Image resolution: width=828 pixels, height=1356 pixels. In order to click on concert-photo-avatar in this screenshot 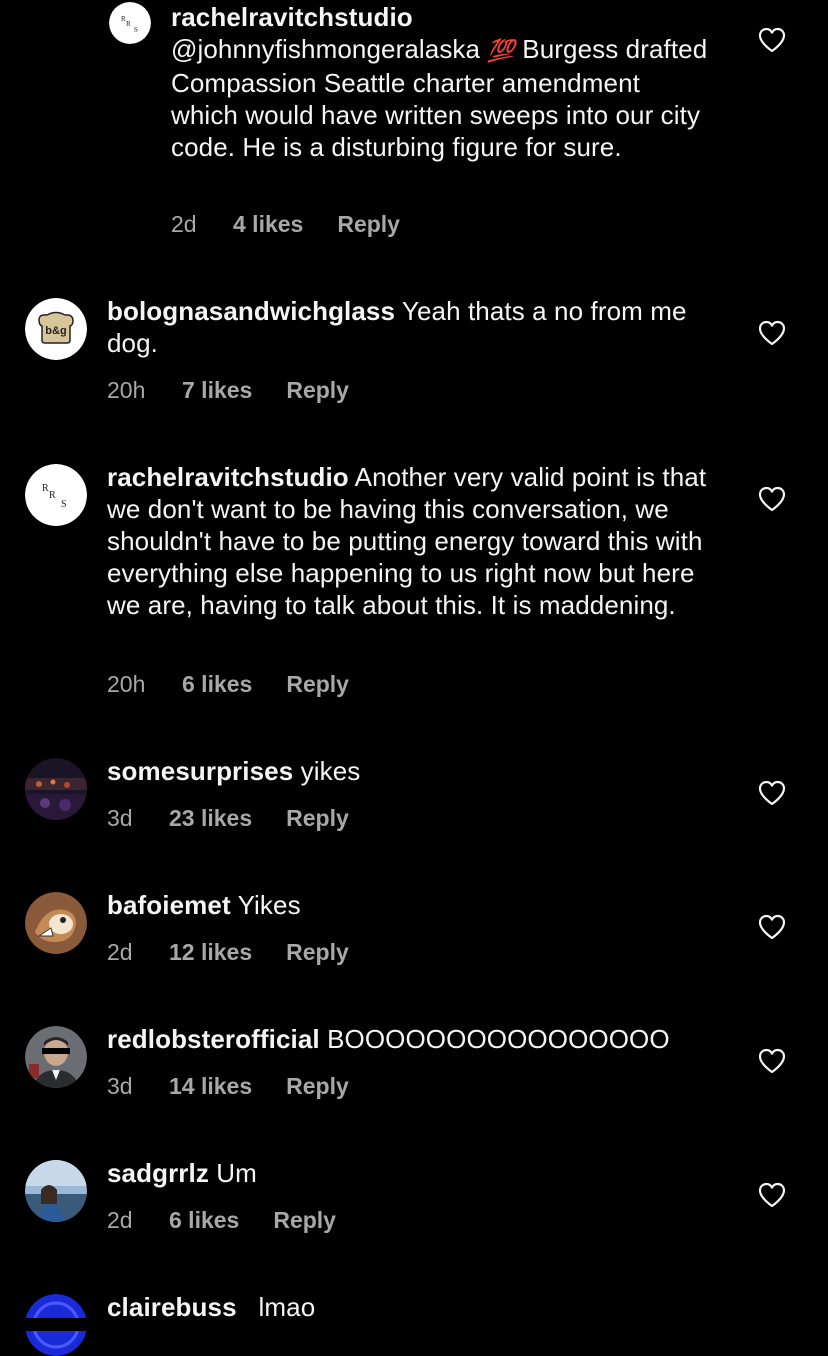, I will do `click(56, 789)`.